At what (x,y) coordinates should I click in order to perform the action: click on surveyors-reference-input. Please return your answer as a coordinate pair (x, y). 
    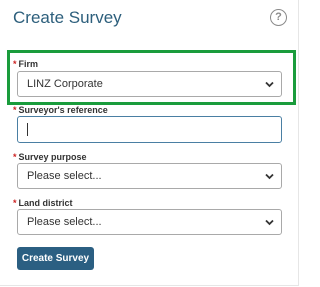
    Looking at the image, I should click on (149, 129).